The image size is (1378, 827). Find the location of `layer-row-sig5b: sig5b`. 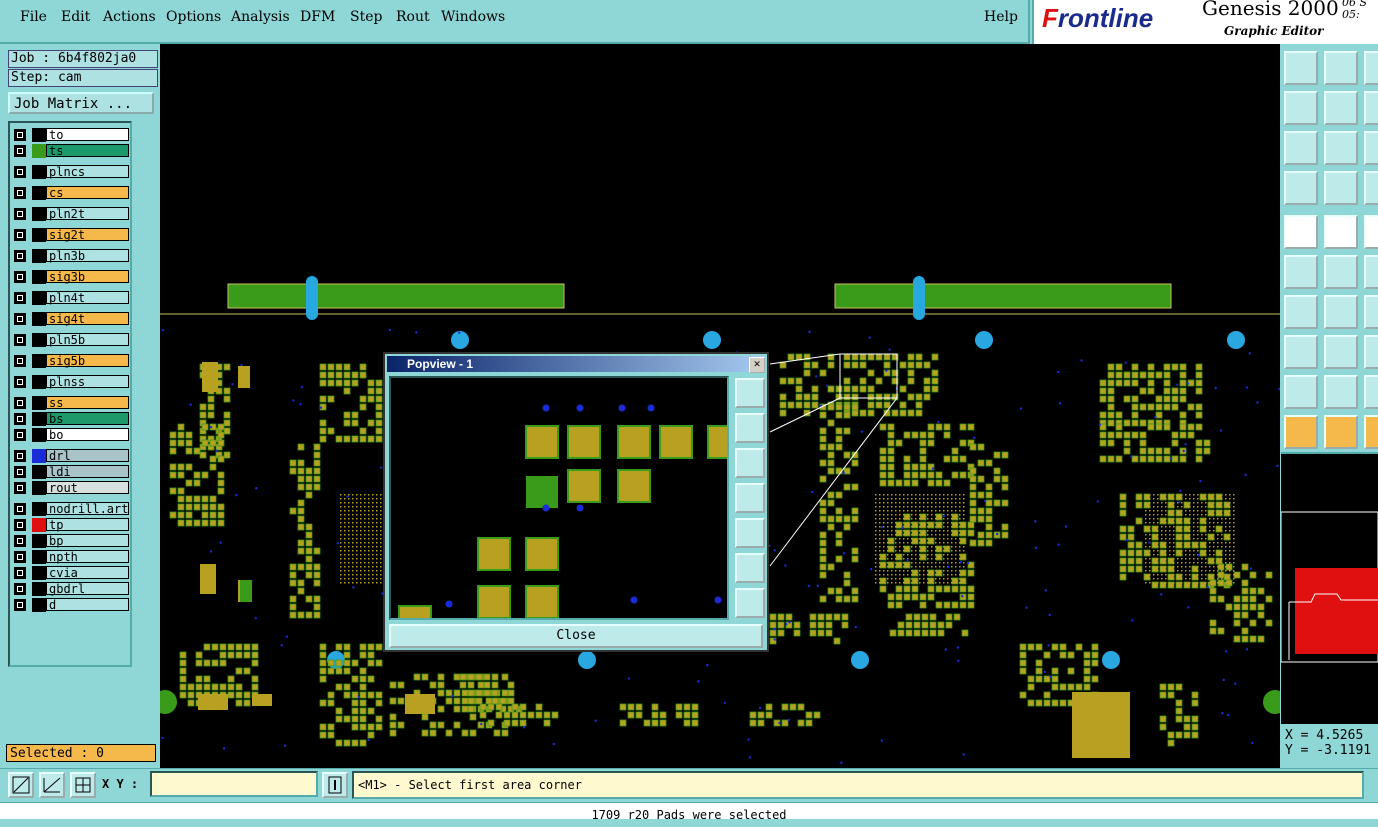

layer-row-sig5b: sig5b is located at coordinates (73, 361).